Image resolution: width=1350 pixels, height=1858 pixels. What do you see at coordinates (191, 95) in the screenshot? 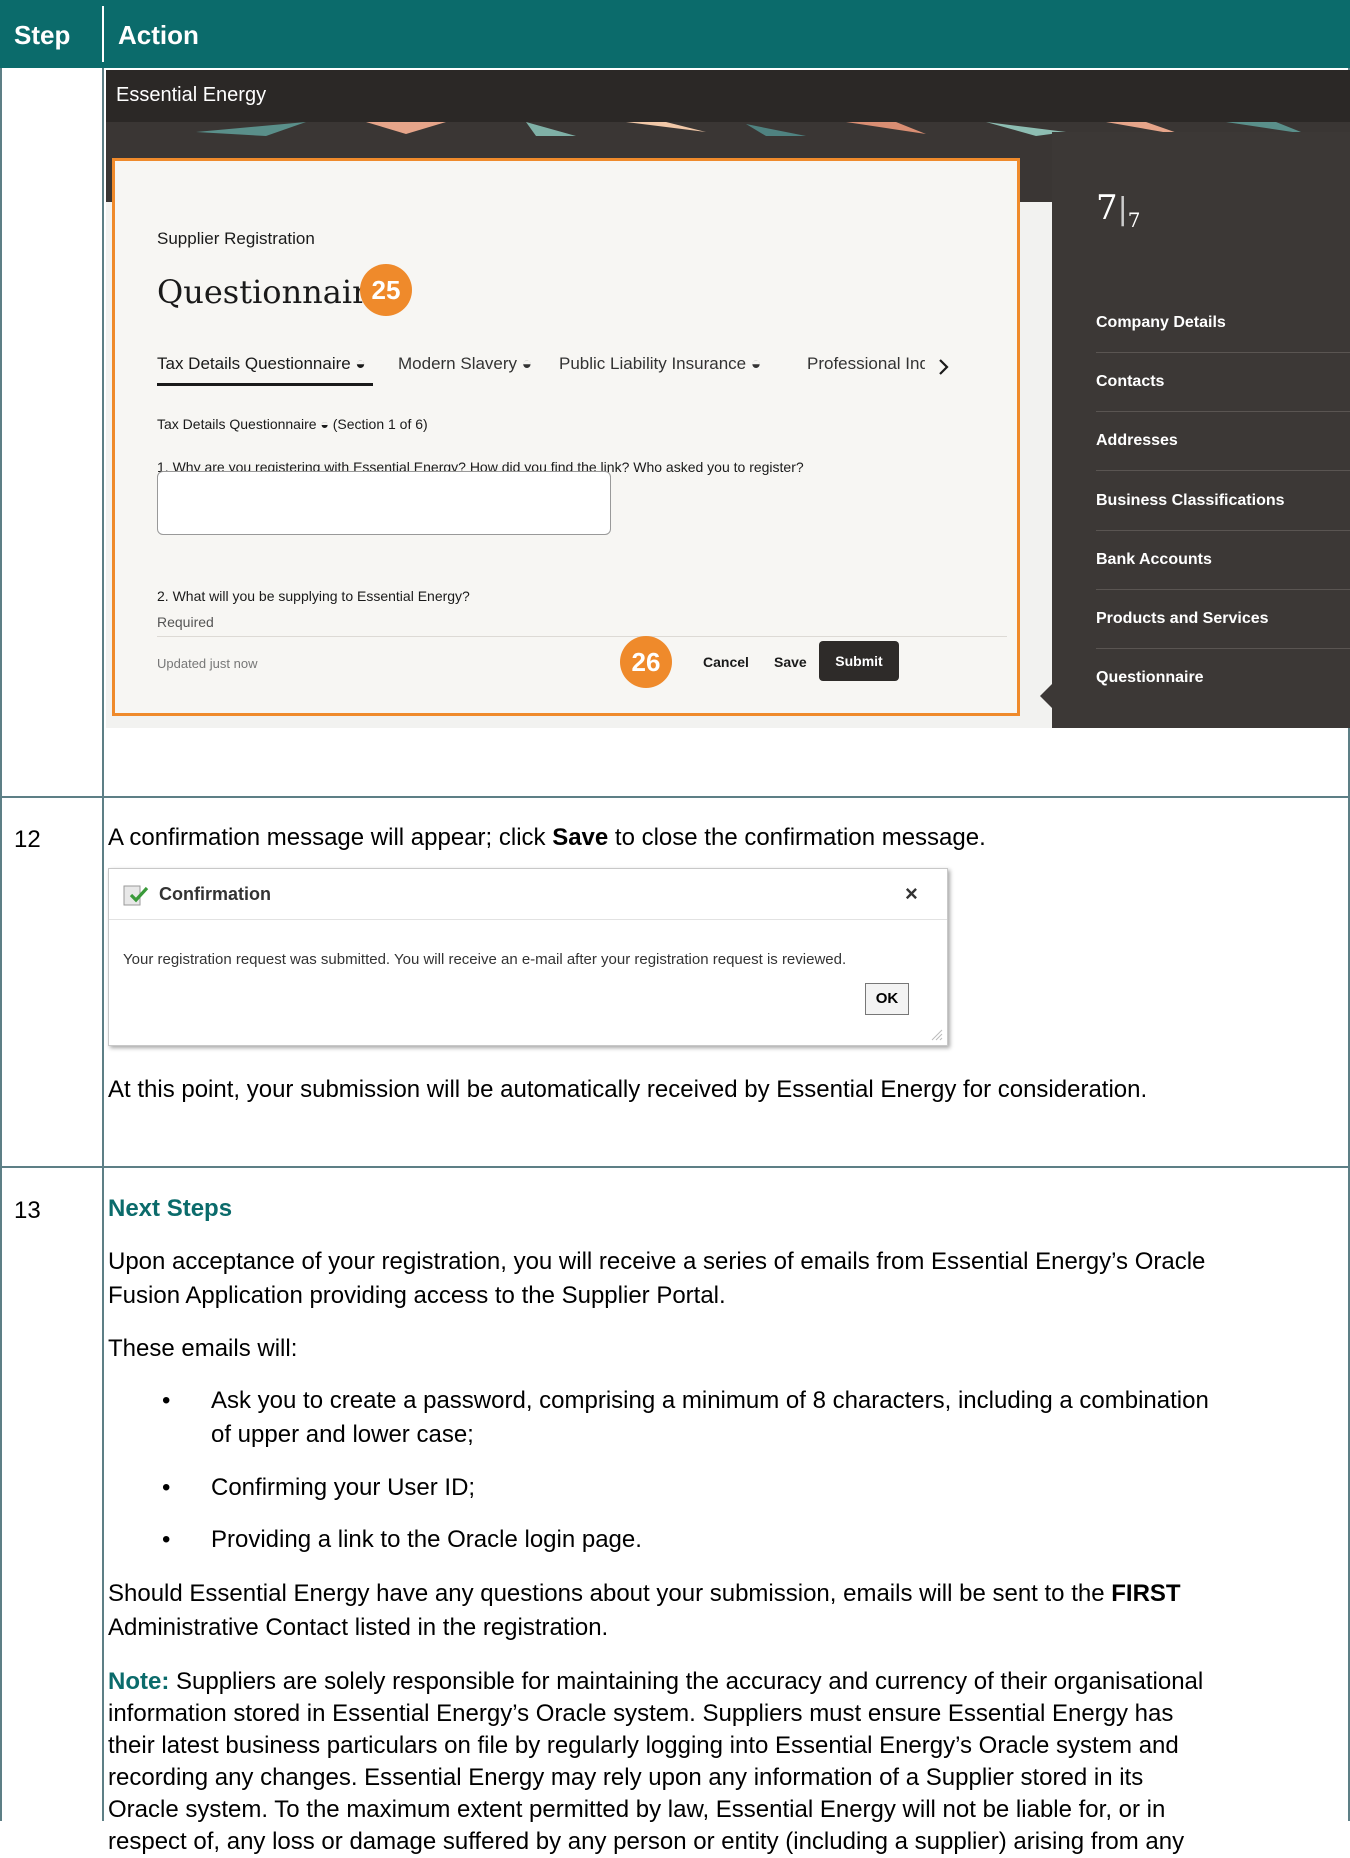
I see `app-title: Essential Energy` at bounding box center [191, 95].